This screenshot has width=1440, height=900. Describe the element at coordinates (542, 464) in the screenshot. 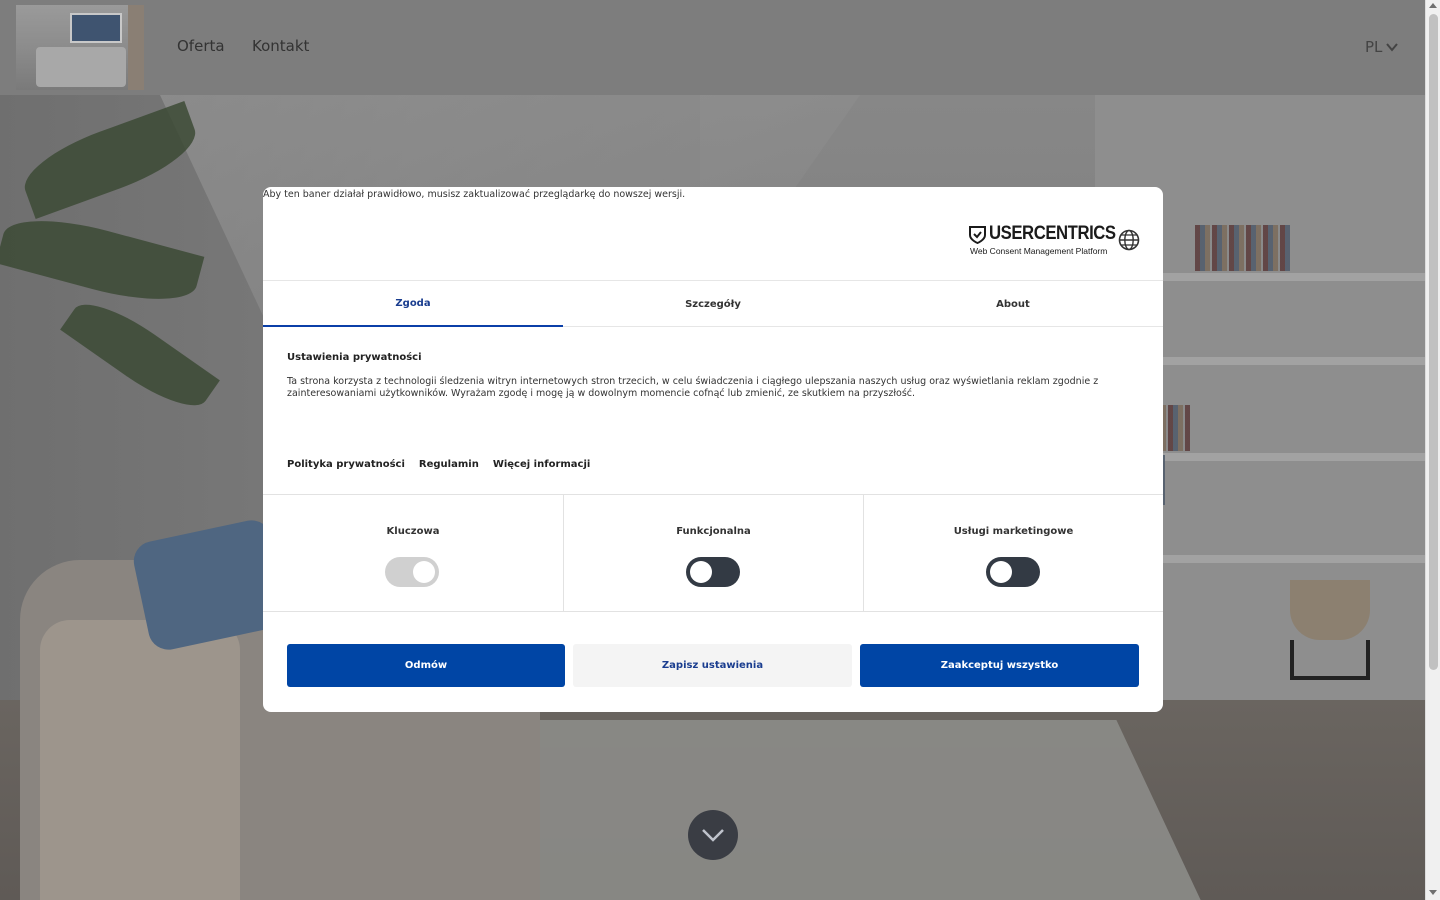

I see `more-info-link: Więcej informacji` at that location.